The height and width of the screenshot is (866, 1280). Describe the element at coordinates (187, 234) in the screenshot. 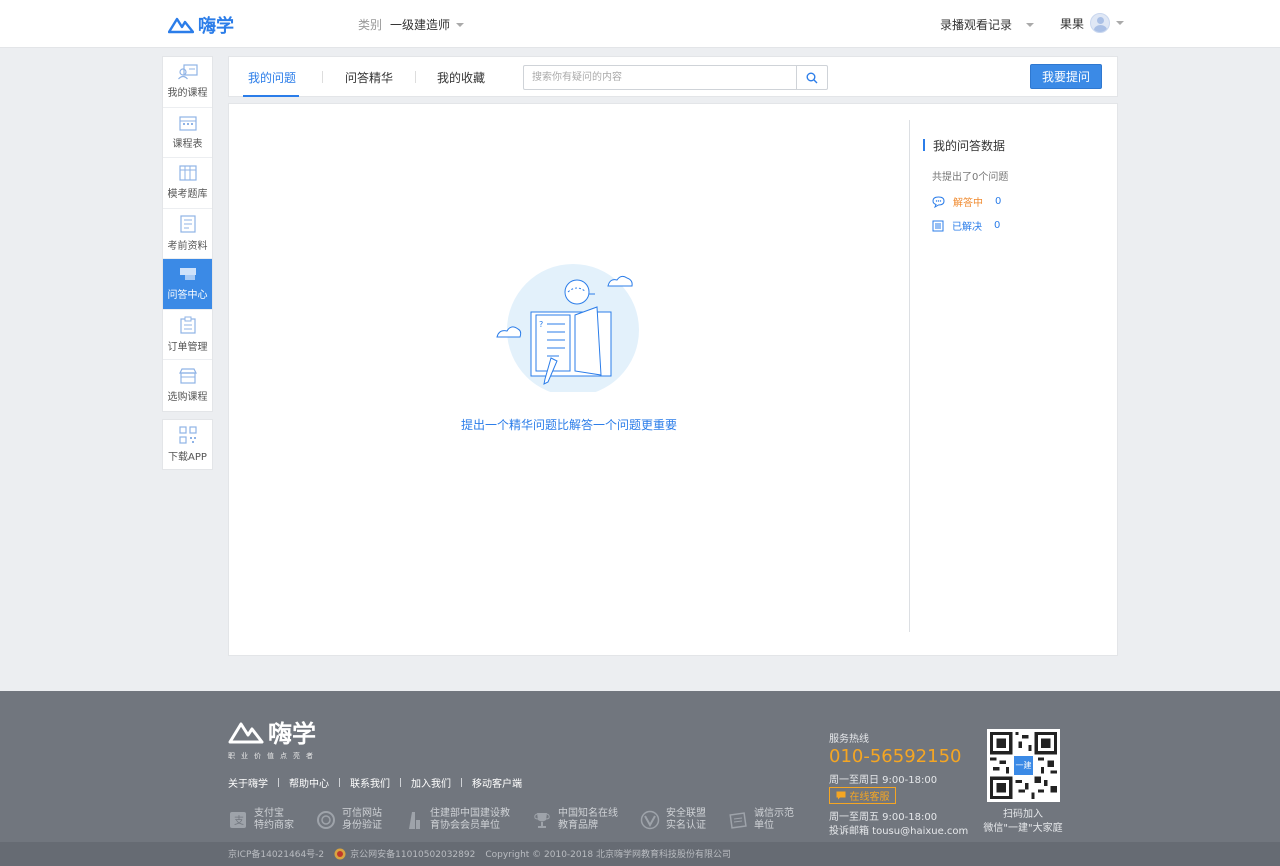

I see `sidebar-item-materials: 考前资料` at that location.